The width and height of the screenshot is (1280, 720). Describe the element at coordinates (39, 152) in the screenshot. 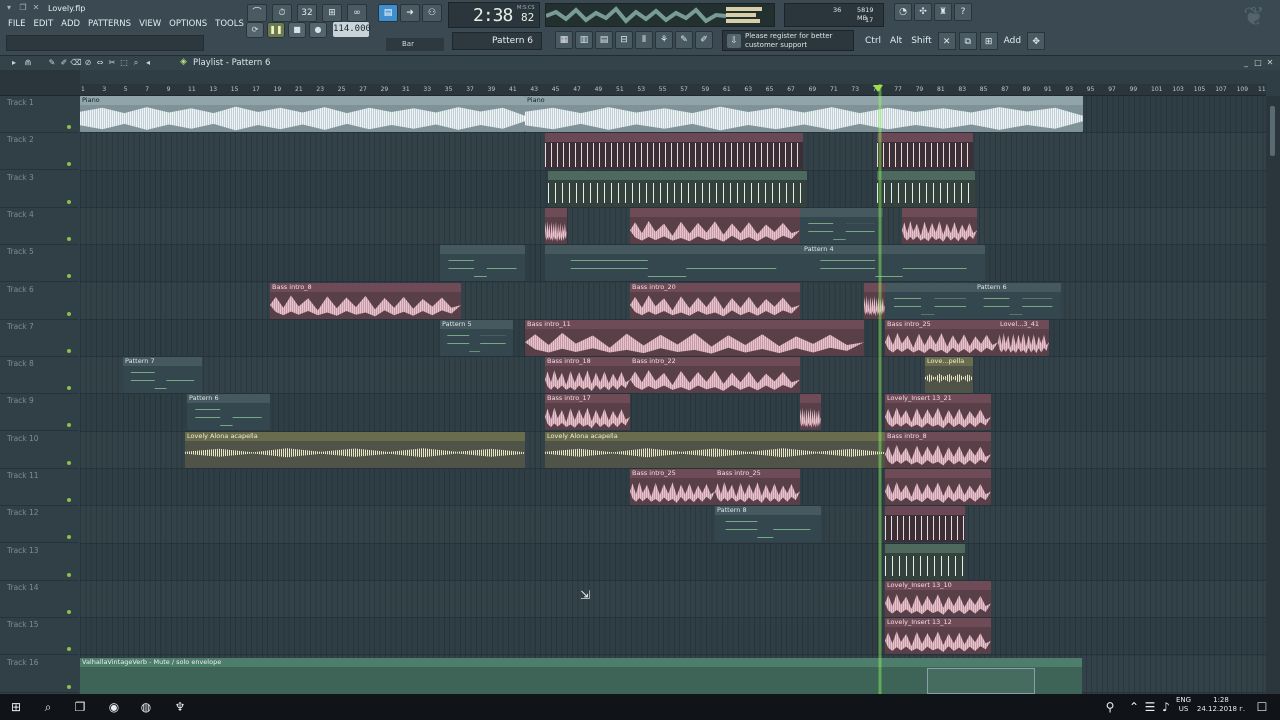

I see `track-header: Track 2` at that location.